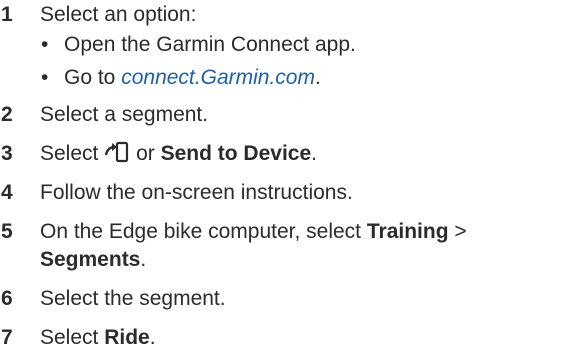  I want to click on segments-label: Segments, so click(90, 259).